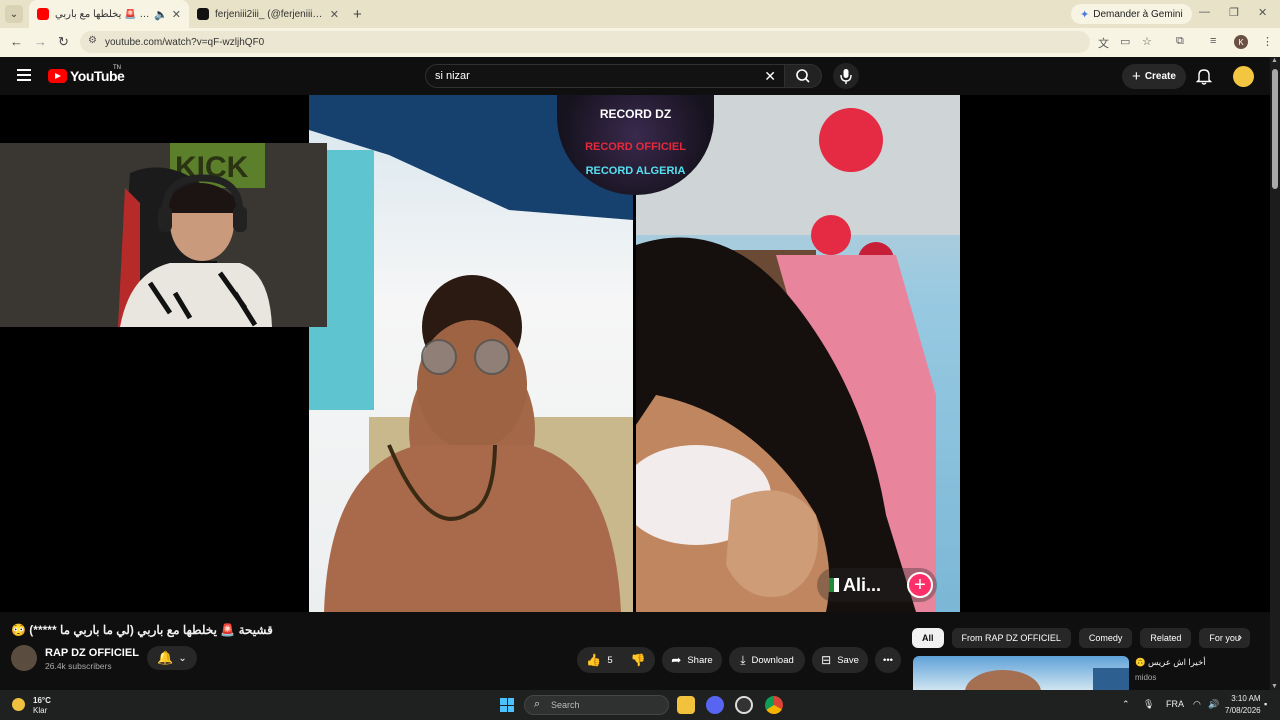 This screenshot has height=720, width=1280. I want to click on download-button: ⤓ Download, so click(767, 660).